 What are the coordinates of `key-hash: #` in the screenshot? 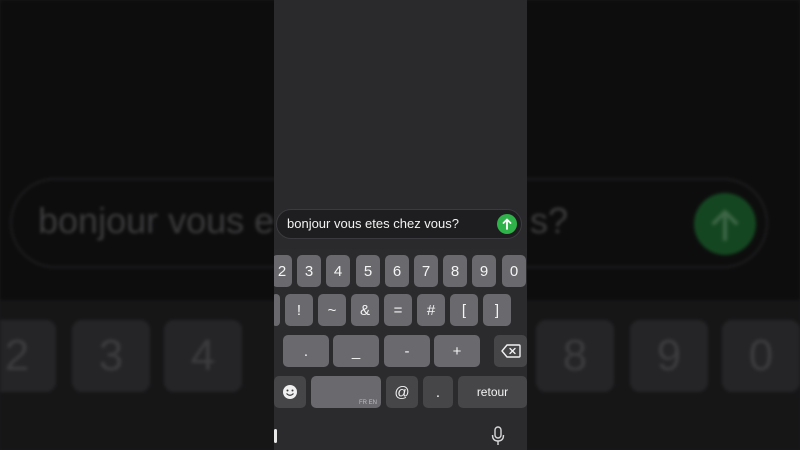 It's located at (431, 310).